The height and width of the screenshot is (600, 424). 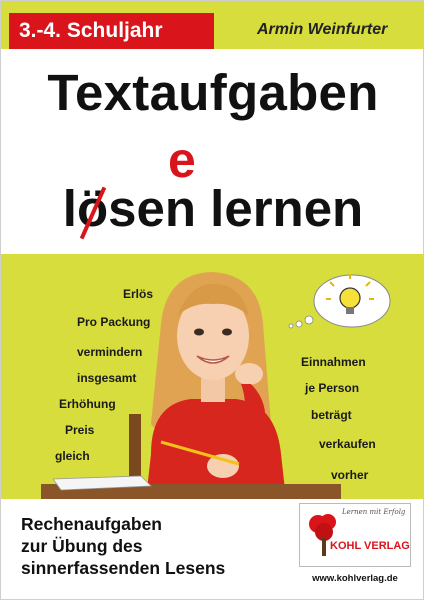 I want to click on subtitle-line: sinnerfassenden Lesens, so click(x=123, y=568).